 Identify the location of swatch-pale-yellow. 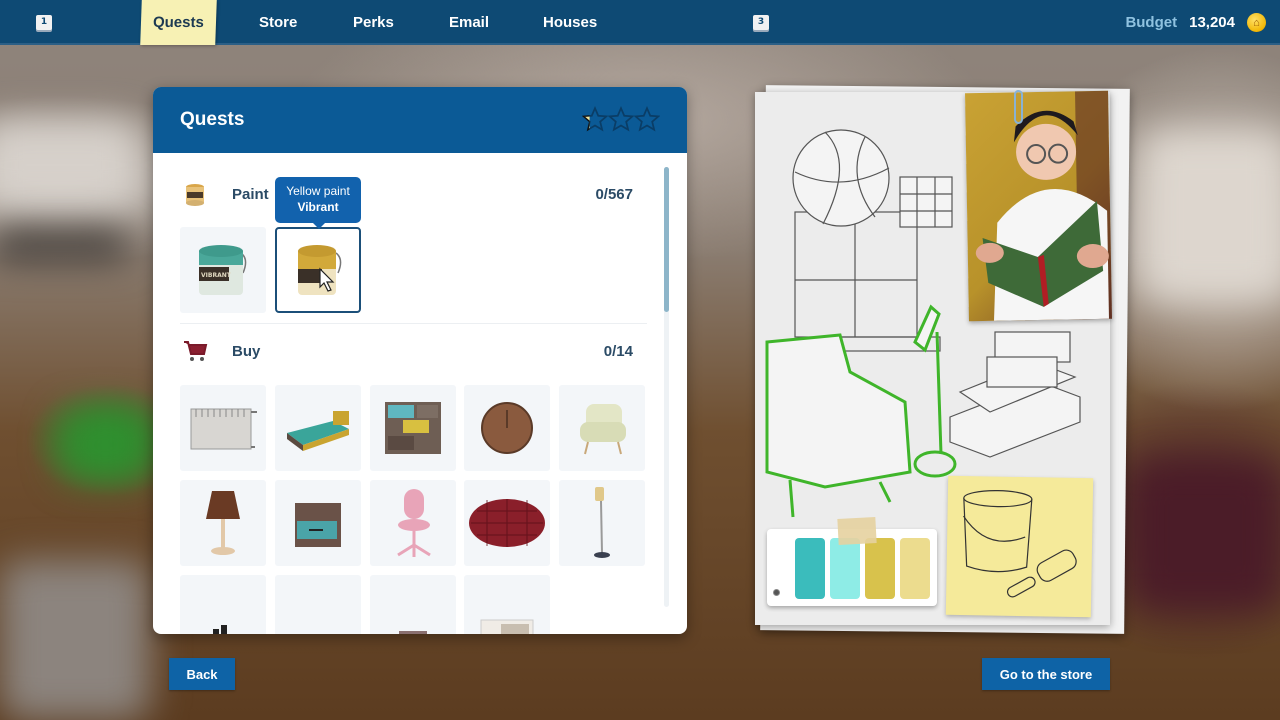
(915, 568).